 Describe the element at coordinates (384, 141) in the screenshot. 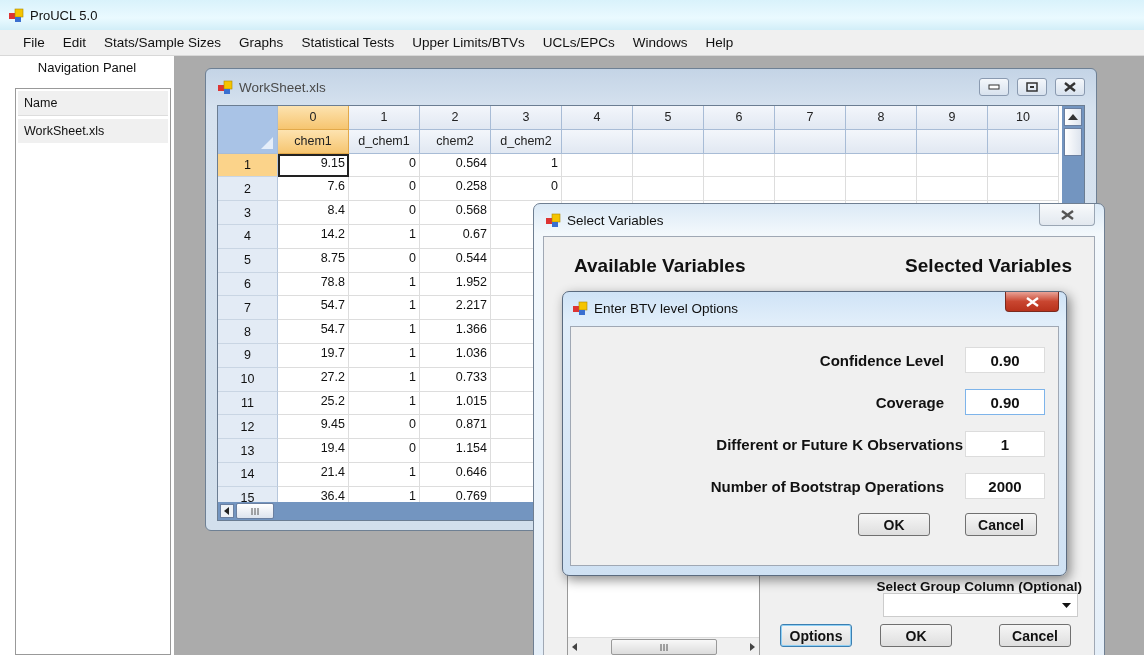

I see `column-name: d_chem1` at that location.